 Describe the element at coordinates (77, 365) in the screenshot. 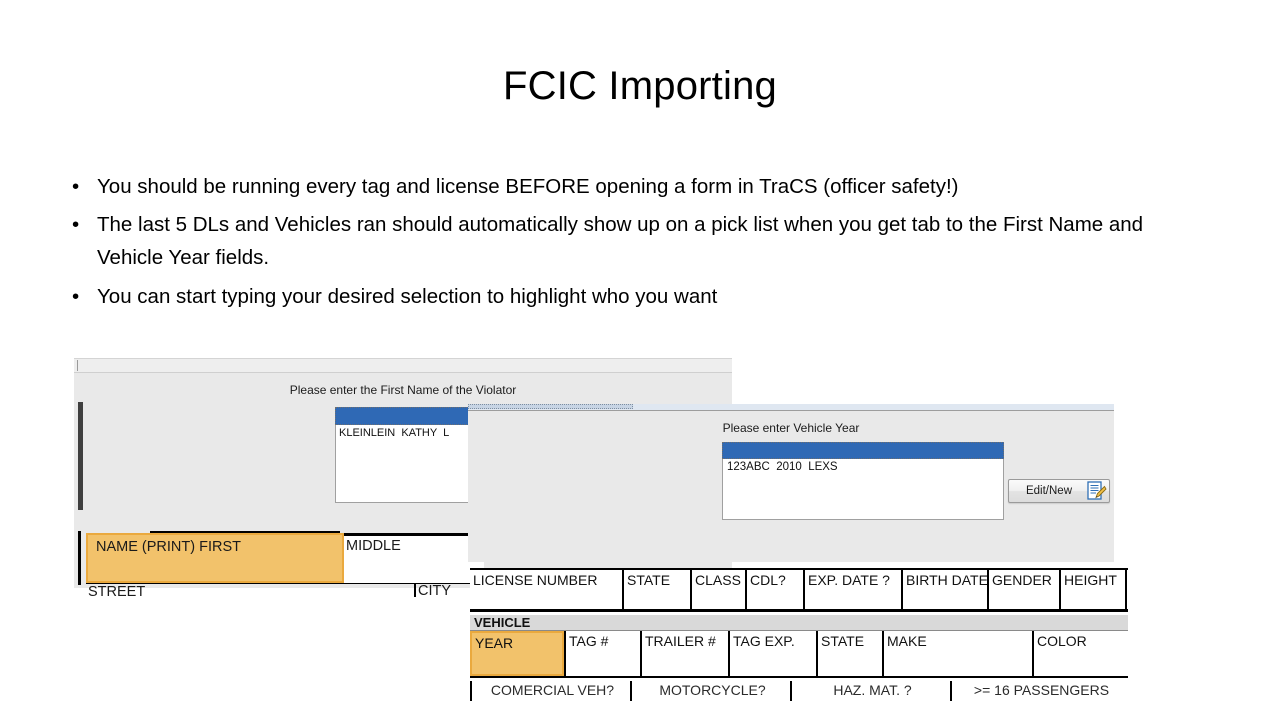

I see `toolbar-grip-icon` at that location.